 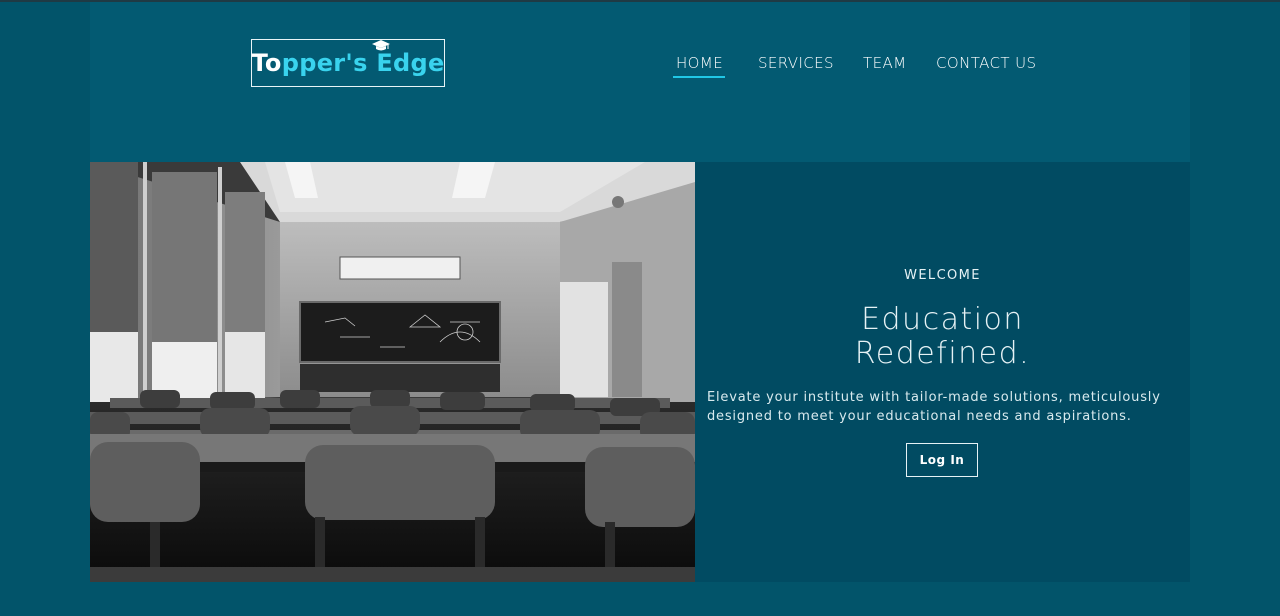 What do you see at coordinates (796, 63) in the screenshot?
I see `nav-services: SERVICES` at bounding box center [796, 63].